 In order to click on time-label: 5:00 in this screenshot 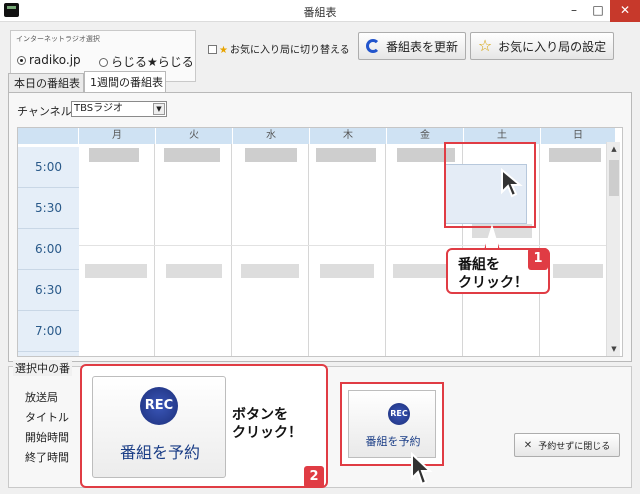, I will do `click(48, 167)`.